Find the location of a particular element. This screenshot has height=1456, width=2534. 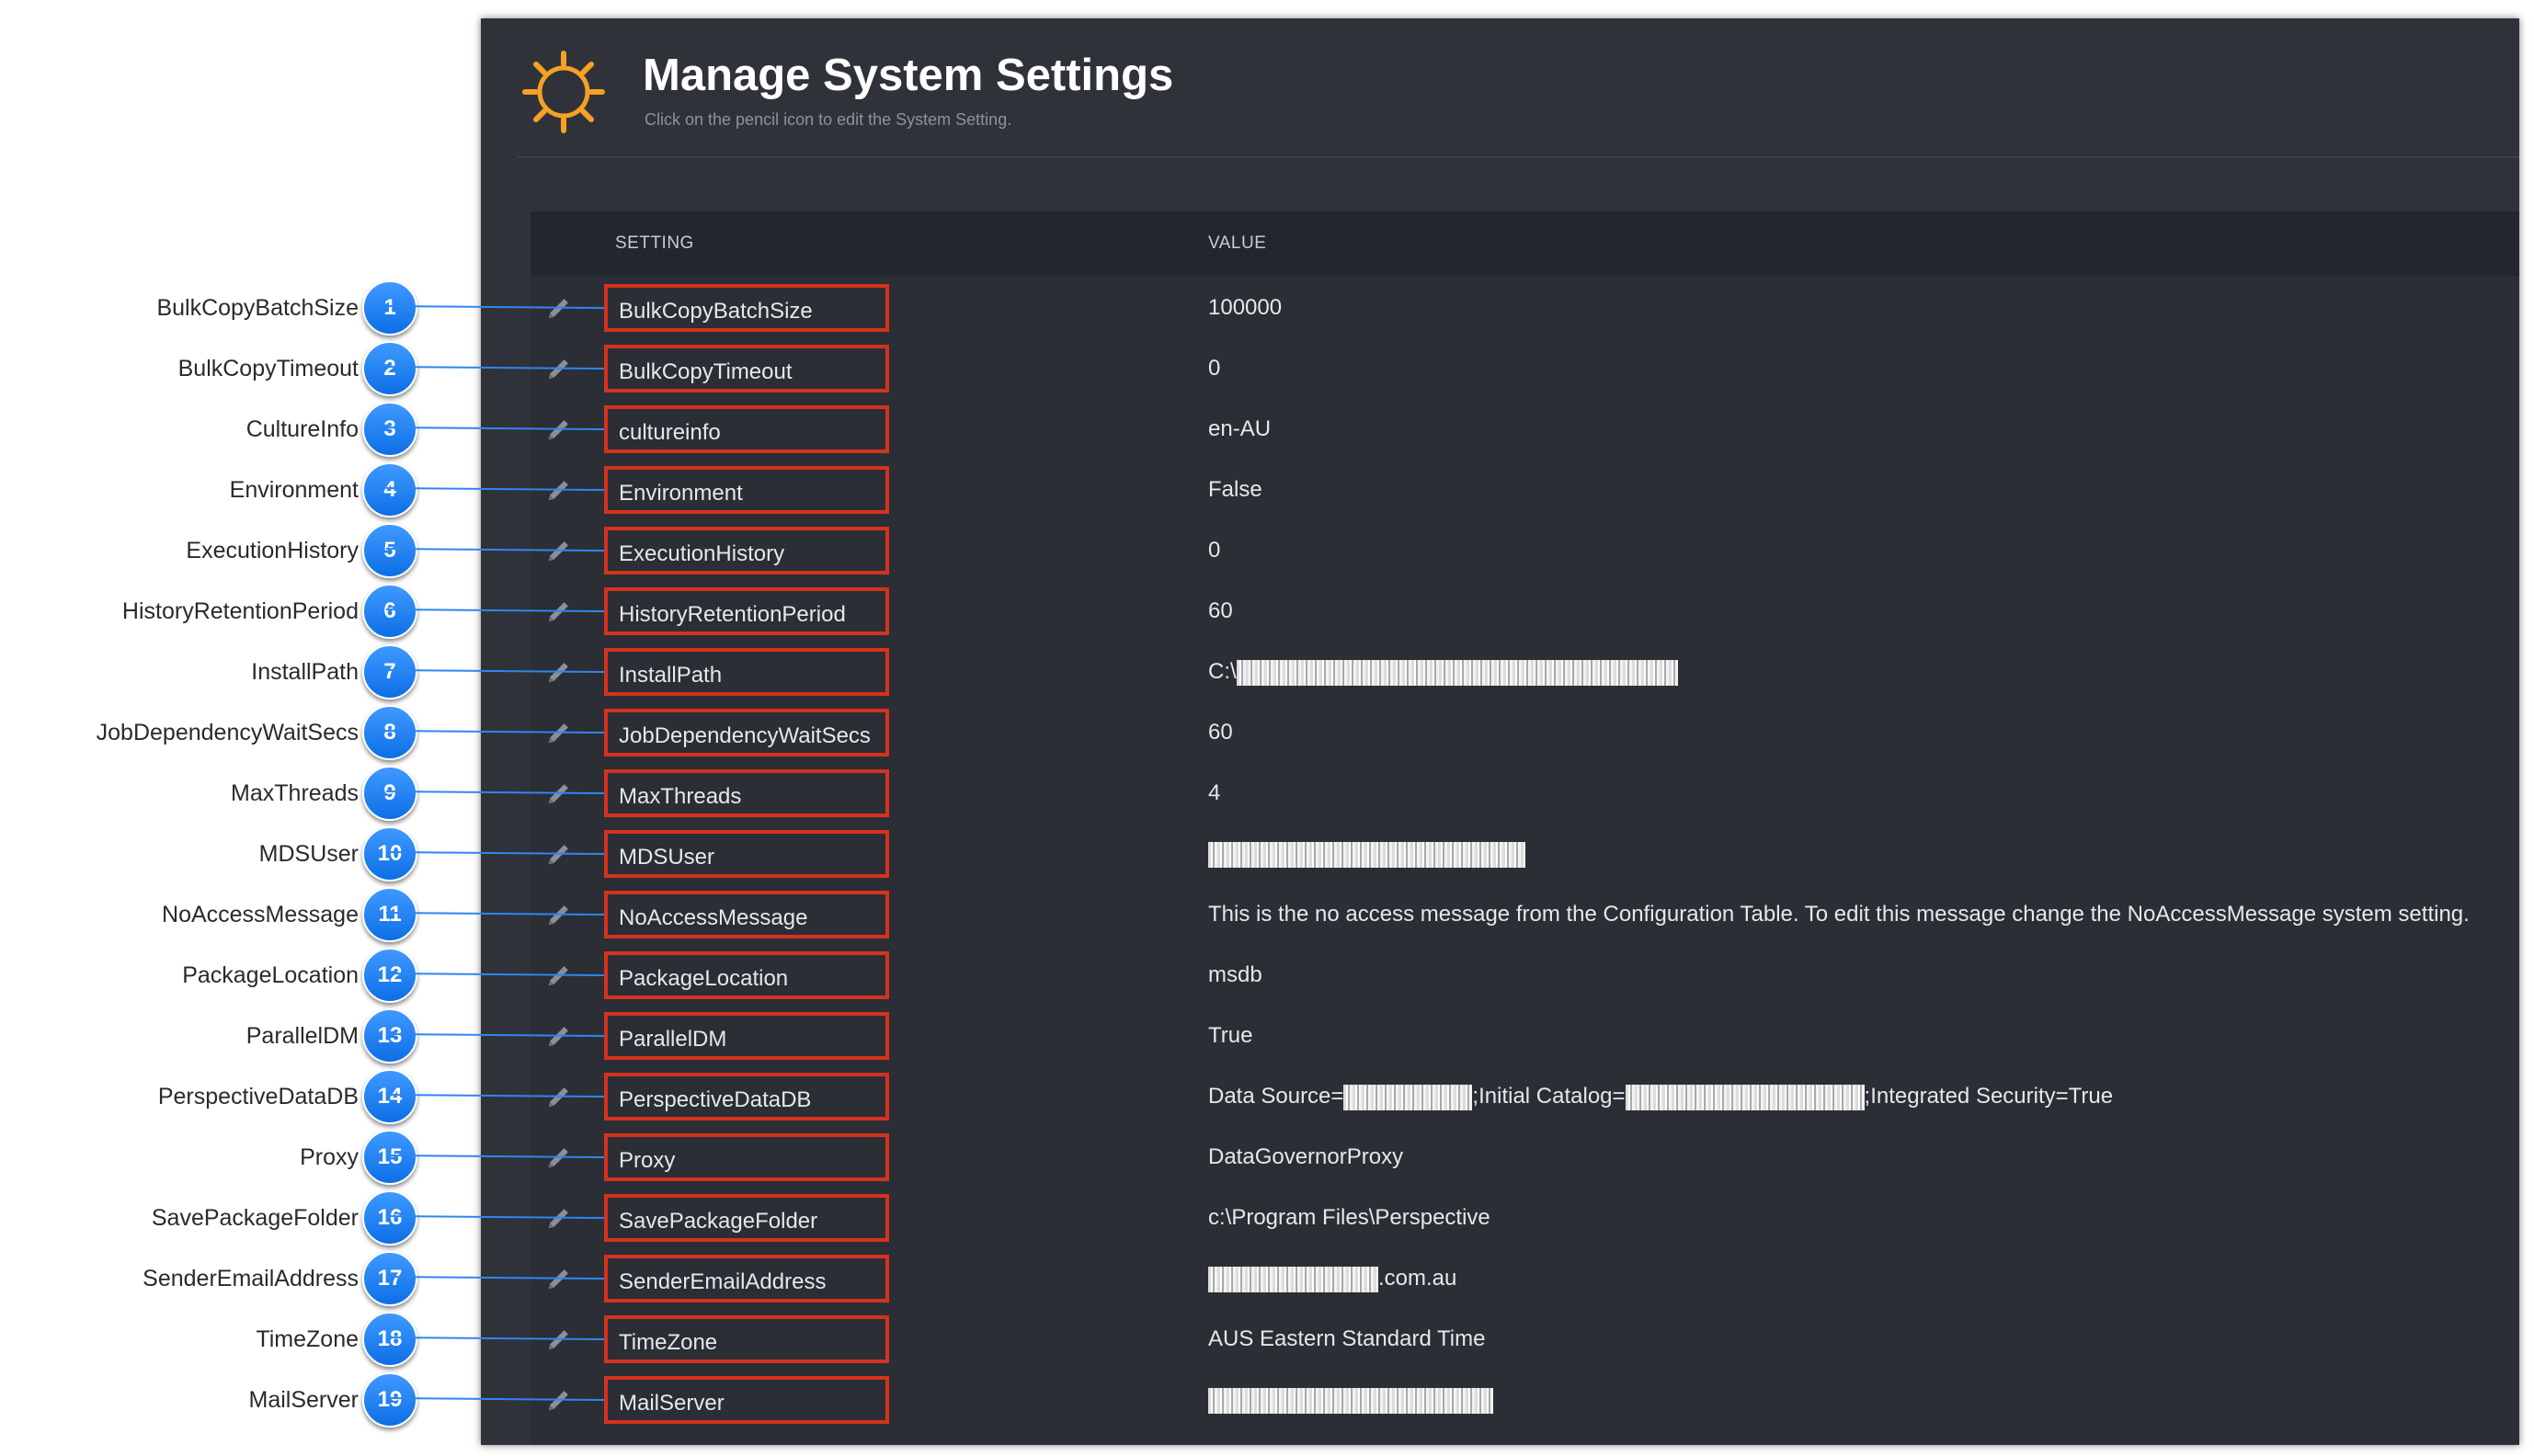

callout-item: MaxThreads 9 is located at coordinates (209, 793).